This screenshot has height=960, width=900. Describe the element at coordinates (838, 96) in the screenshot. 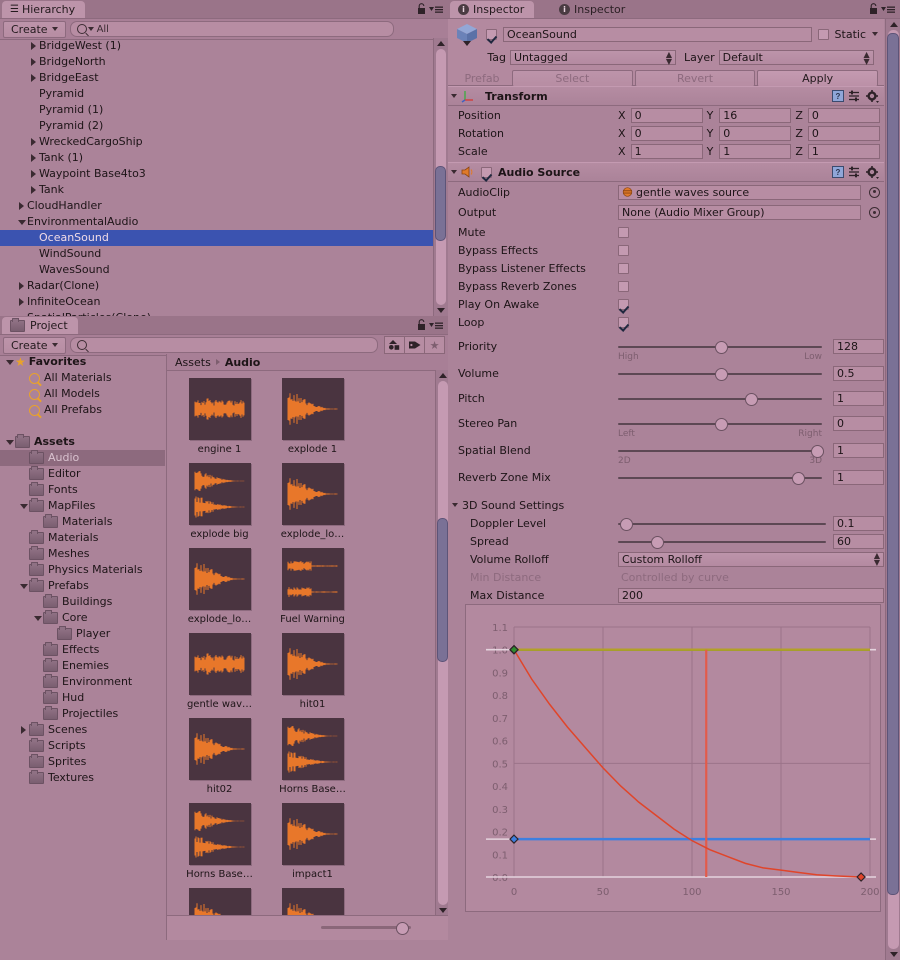

I see `help-icon: ?` at that location.